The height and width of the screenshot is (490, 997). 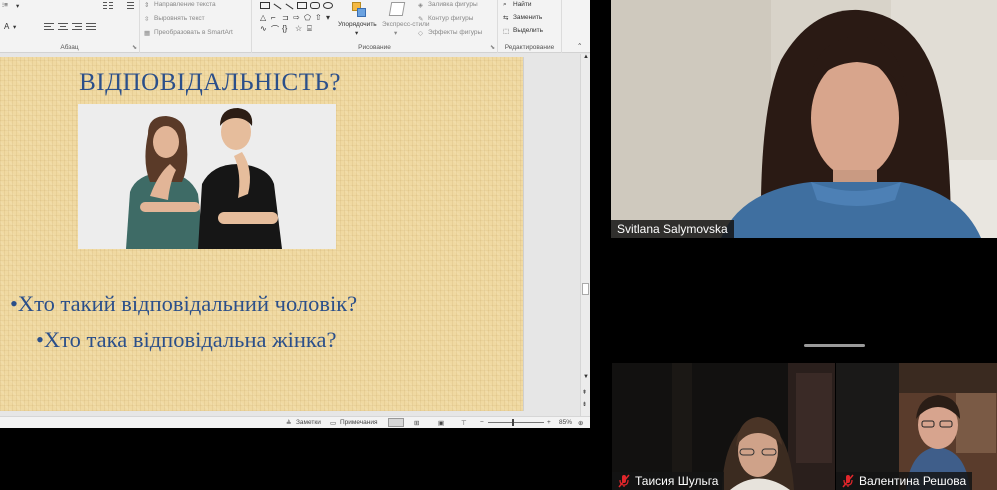 I want to click on shape-outline-icon: ✎, so click(x=420, y=19).